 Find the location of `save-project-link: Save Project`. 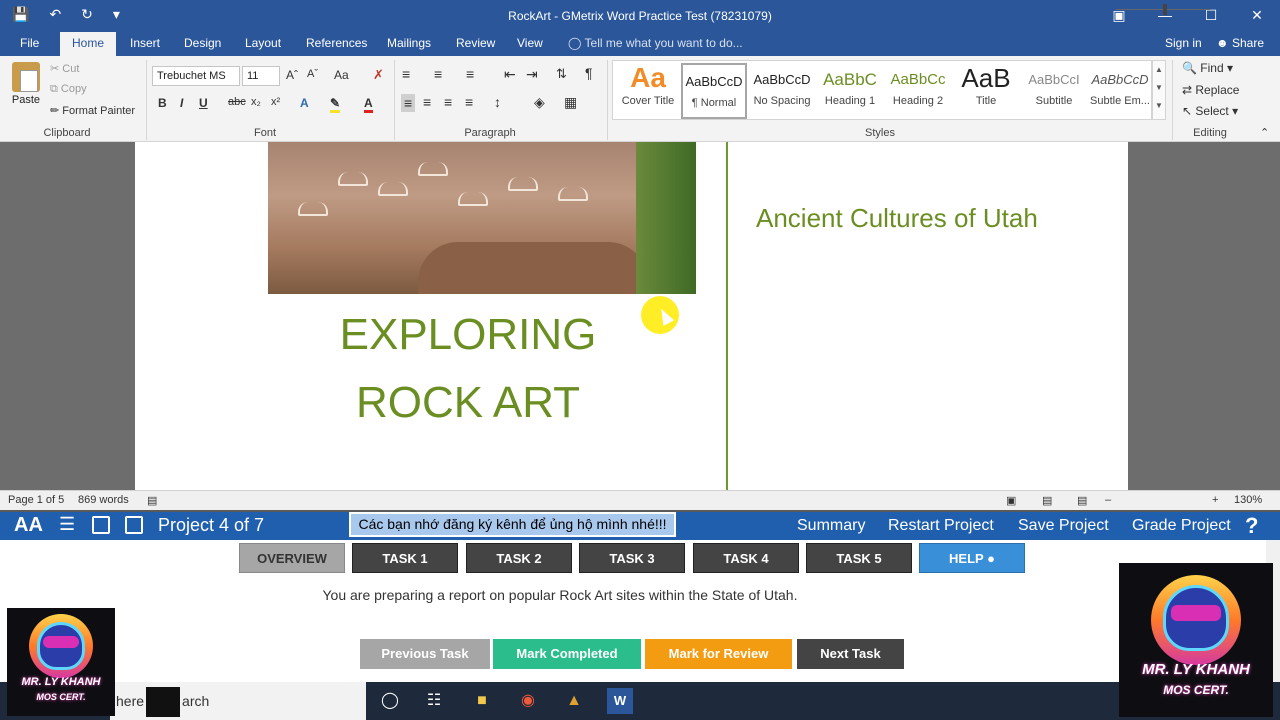

save-project-link: Save Project is located at coordinates (1063, 526).